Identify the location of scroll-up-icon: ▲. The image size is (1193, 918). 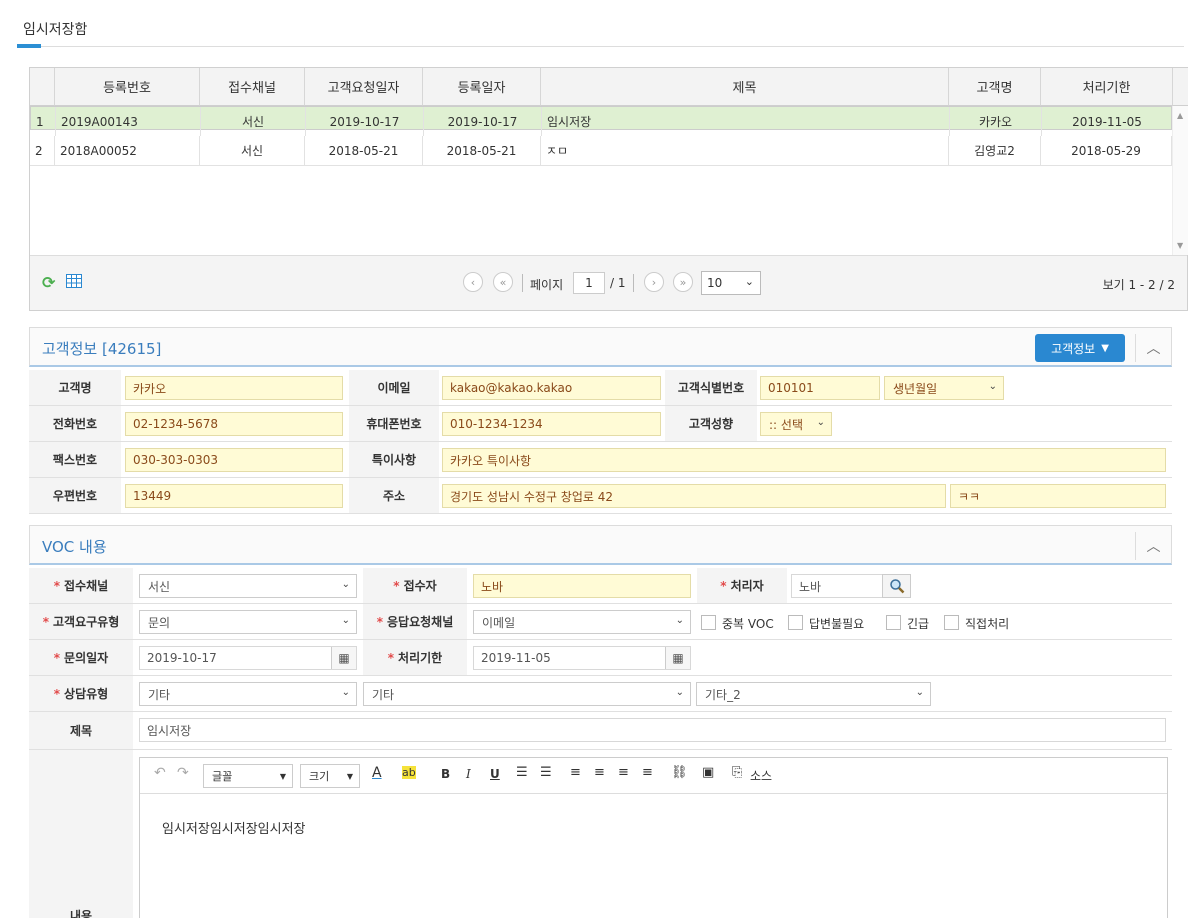
(1180, 115).